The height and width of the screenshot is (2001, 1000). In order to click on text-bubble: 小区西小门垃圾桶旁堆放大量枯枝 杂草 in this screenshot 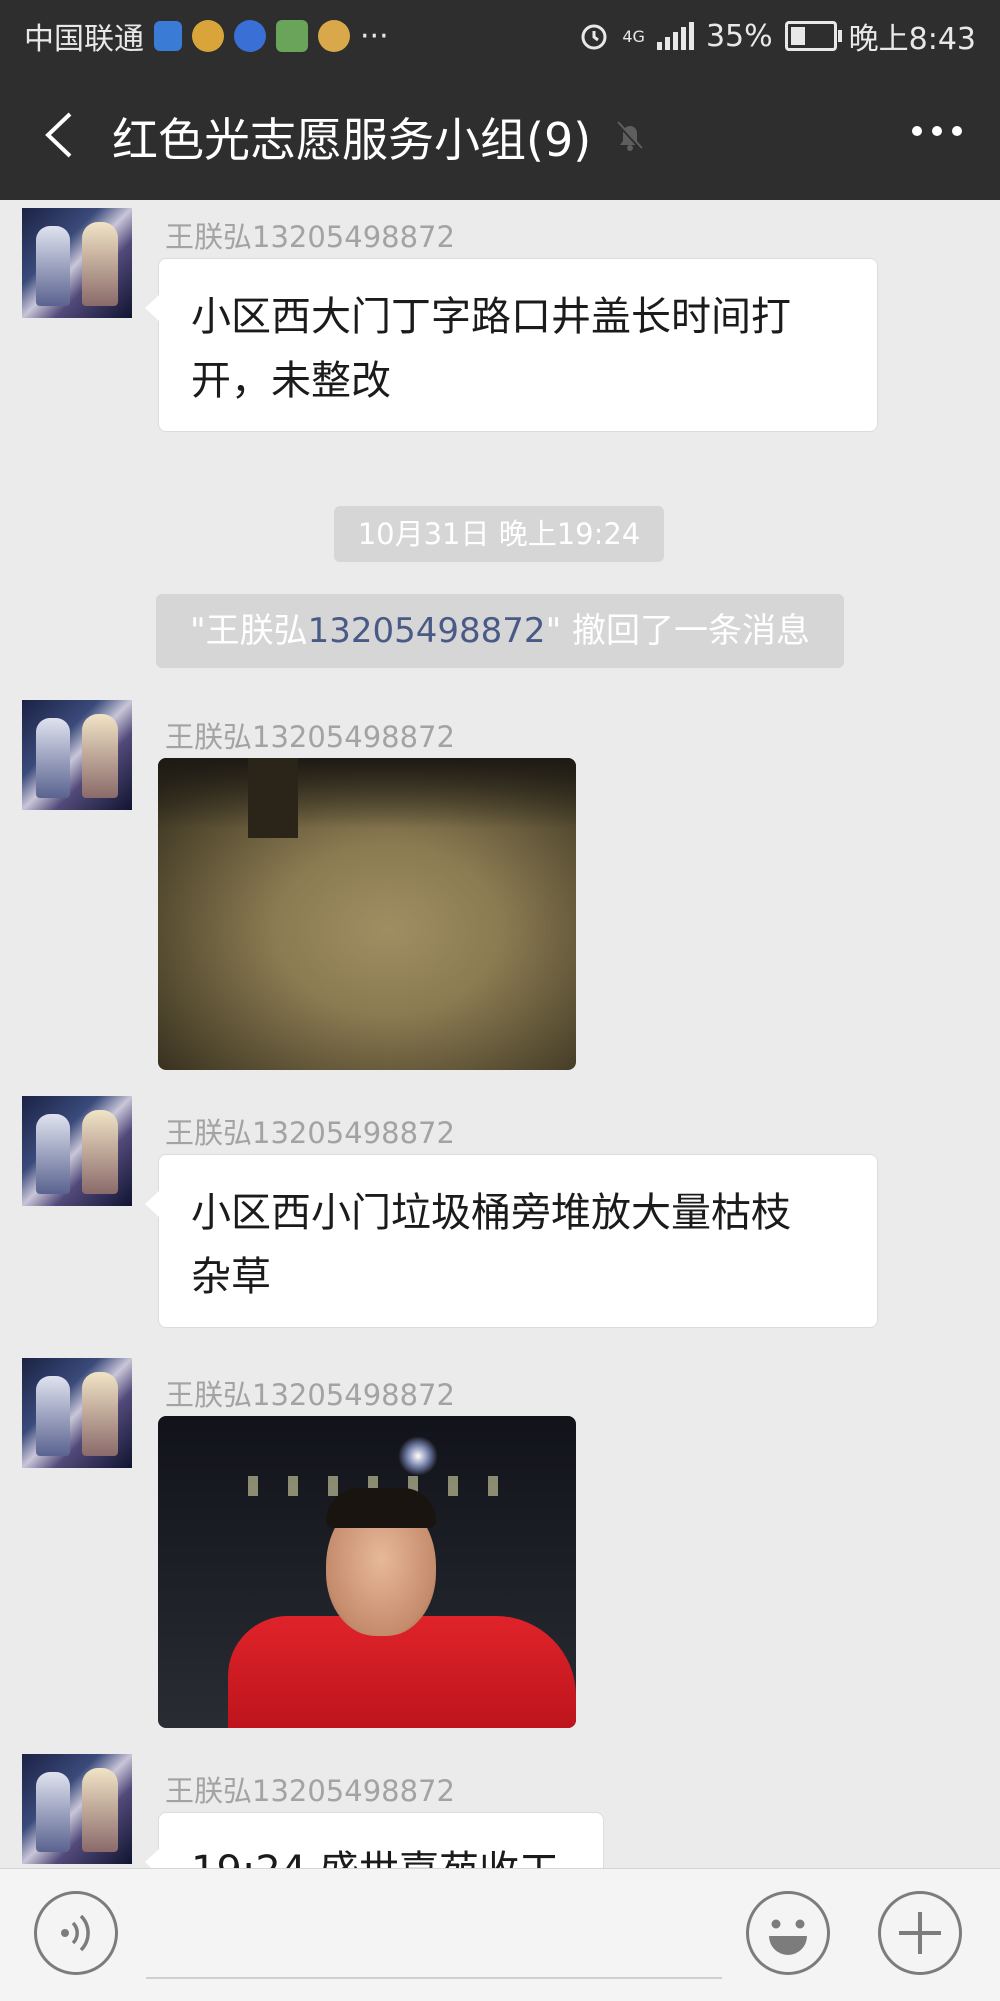, I will do `click(511, 1241)`.